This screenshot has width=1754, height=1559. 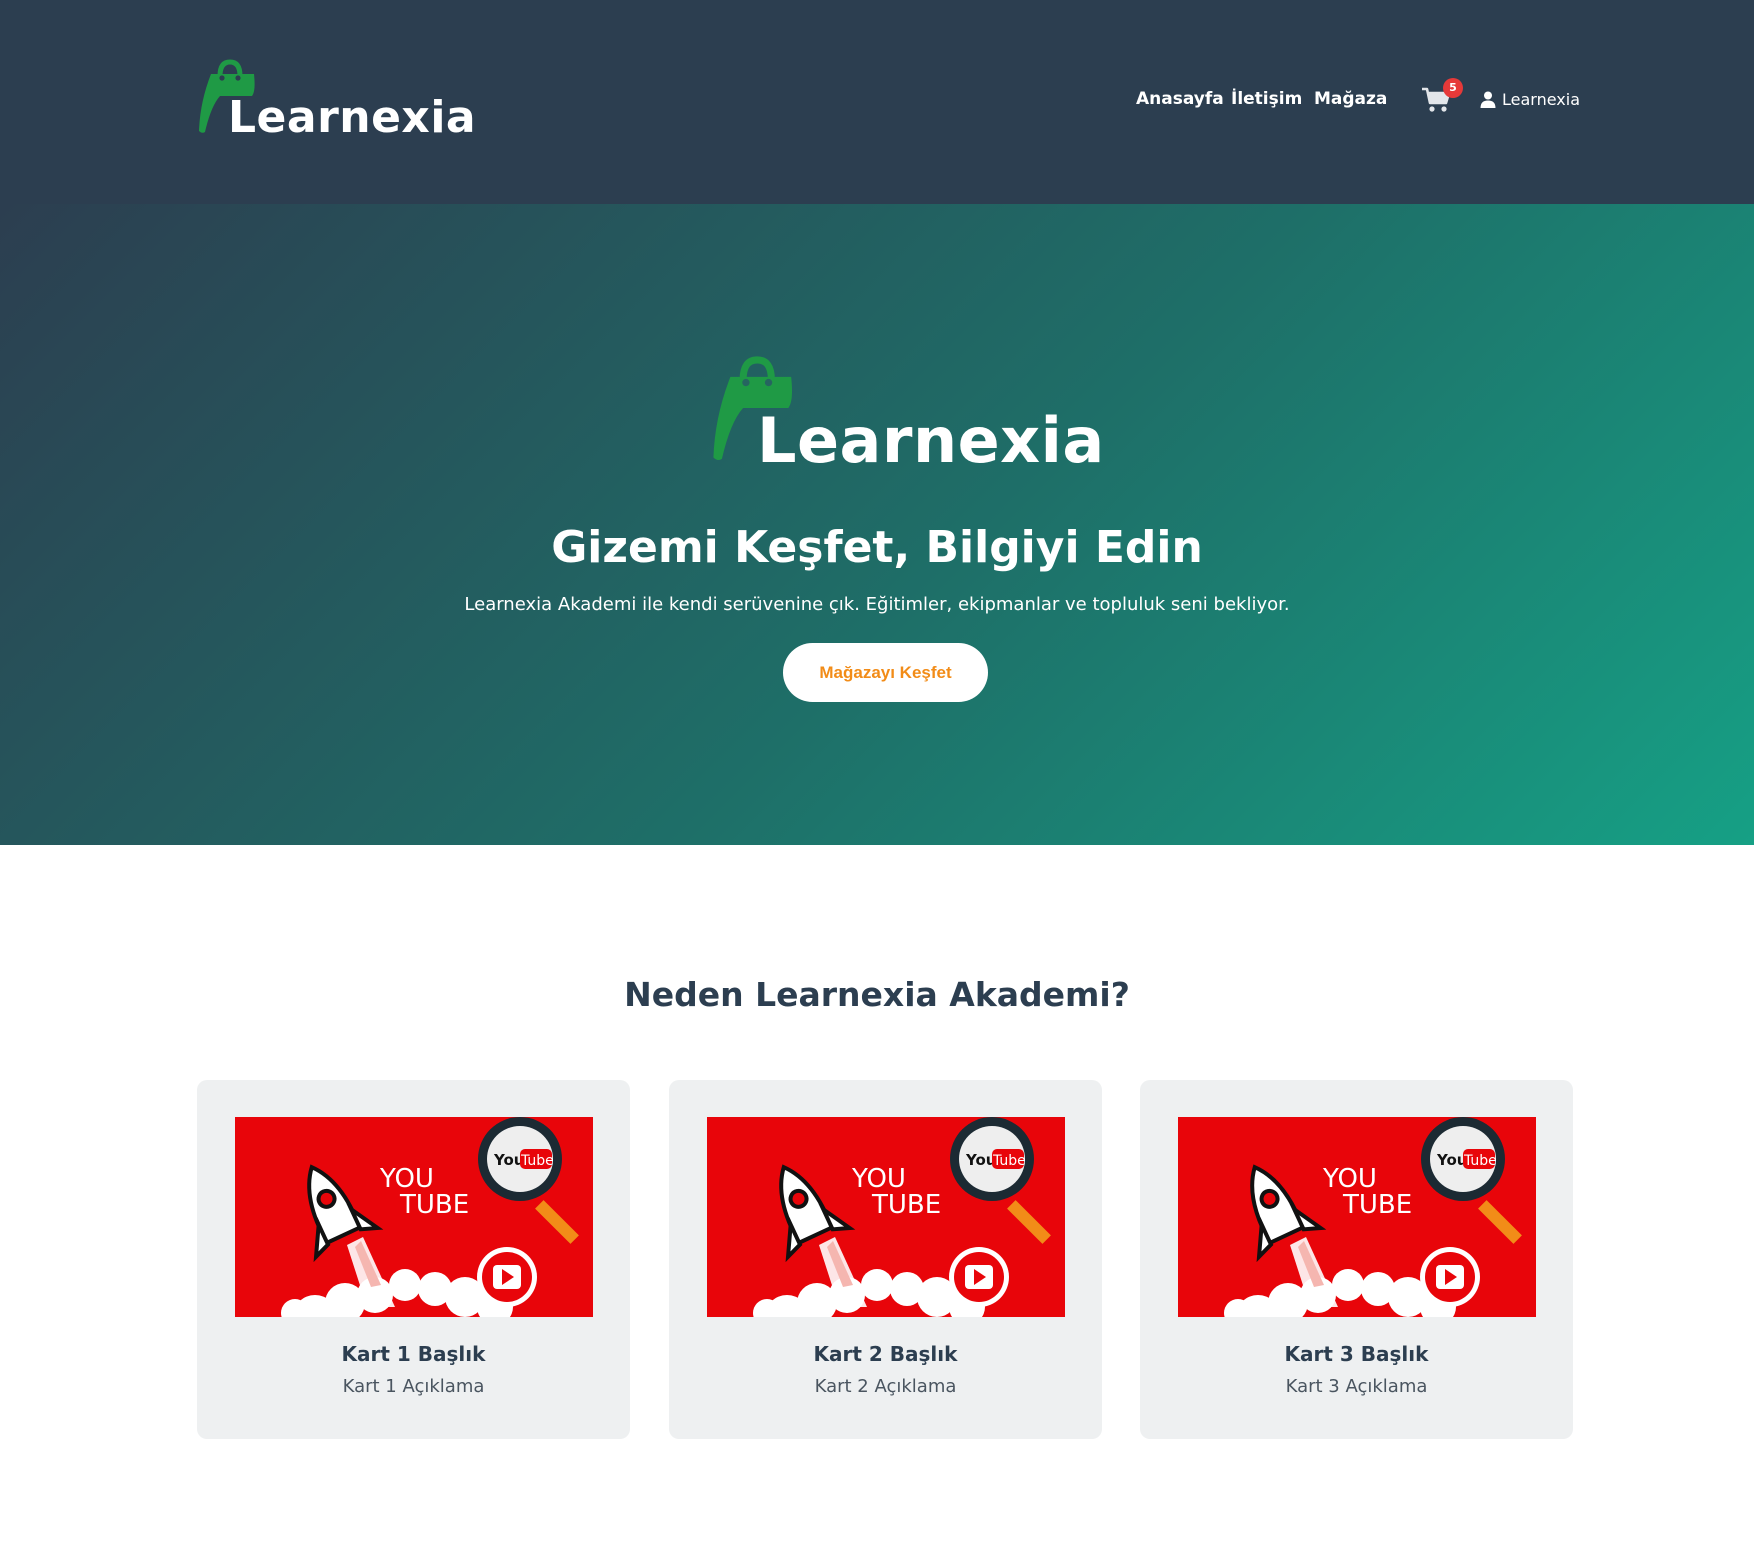 I want to click on card-title: Kart 3 Başlık, so click(x=1356, y=1354).